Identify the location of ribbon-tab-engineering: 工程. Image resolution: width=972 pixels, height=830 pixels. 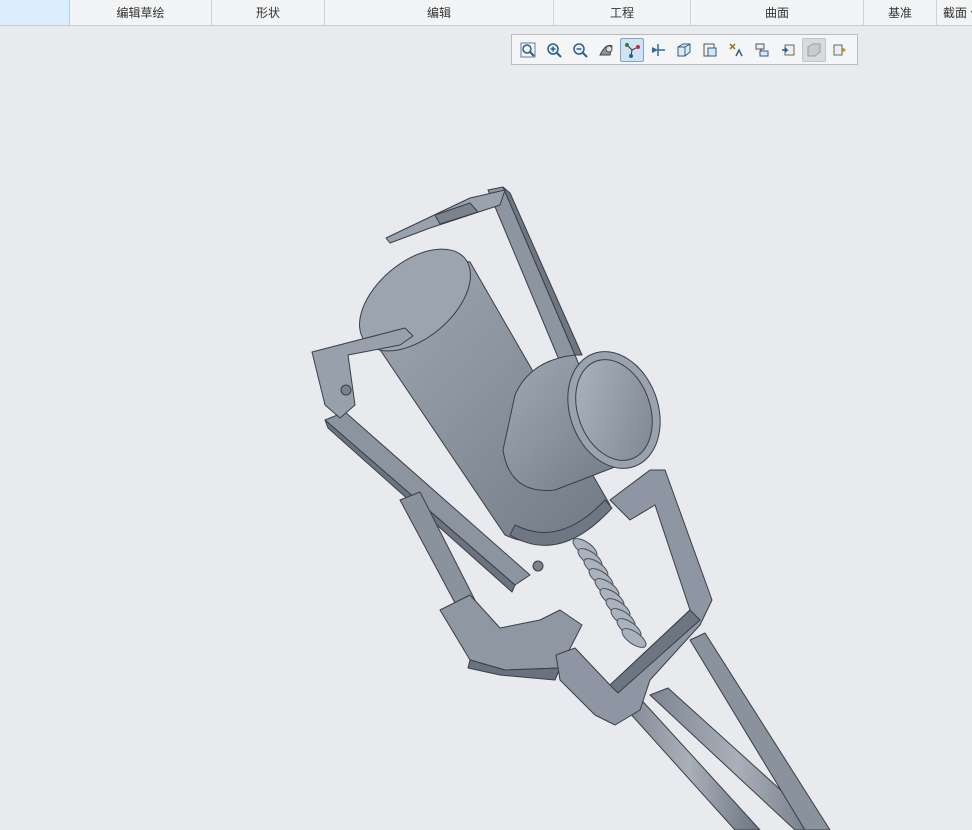
(622, 12).